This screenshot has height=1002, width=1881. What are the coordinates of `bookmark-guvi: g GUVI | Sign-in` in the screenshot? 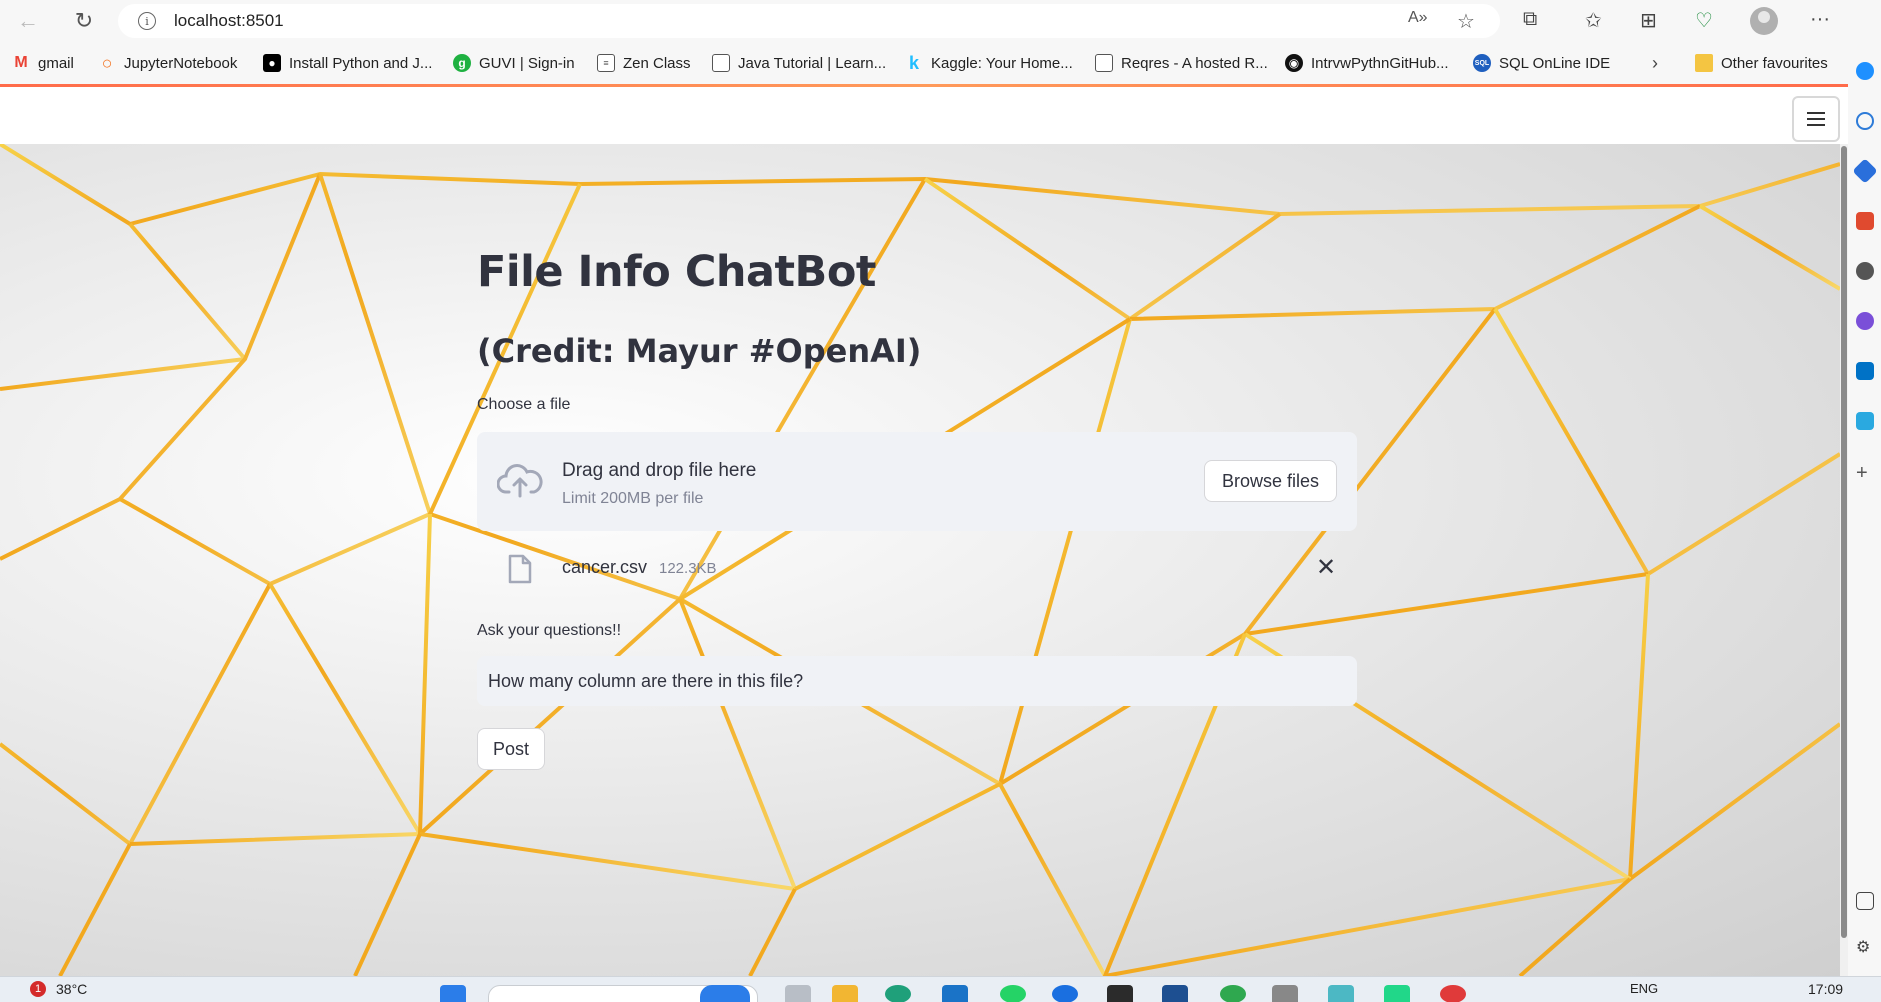 It's located at (514, 63).